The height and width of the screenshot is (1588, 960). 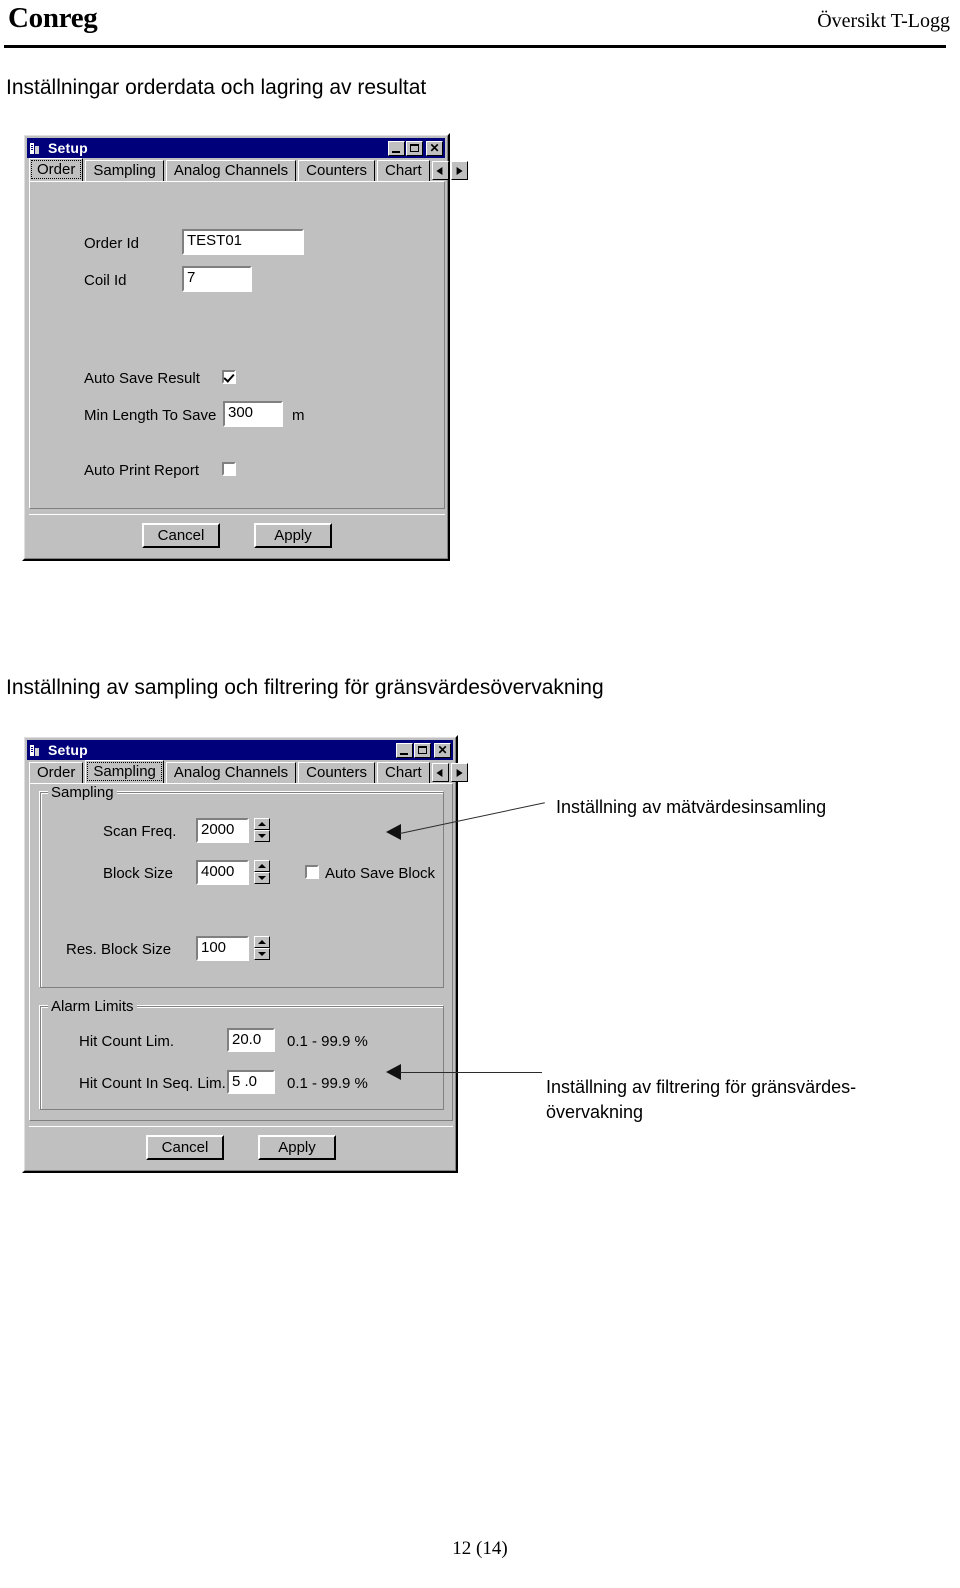 I want to click on block-size-label: Block Size, so click(x=138, y=873).